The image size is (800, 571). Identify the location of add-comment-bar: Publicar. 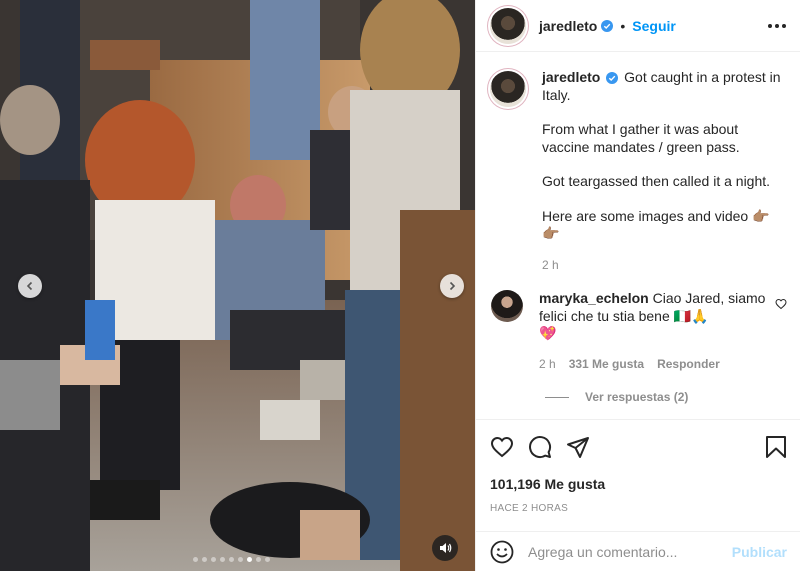
(638, 551).